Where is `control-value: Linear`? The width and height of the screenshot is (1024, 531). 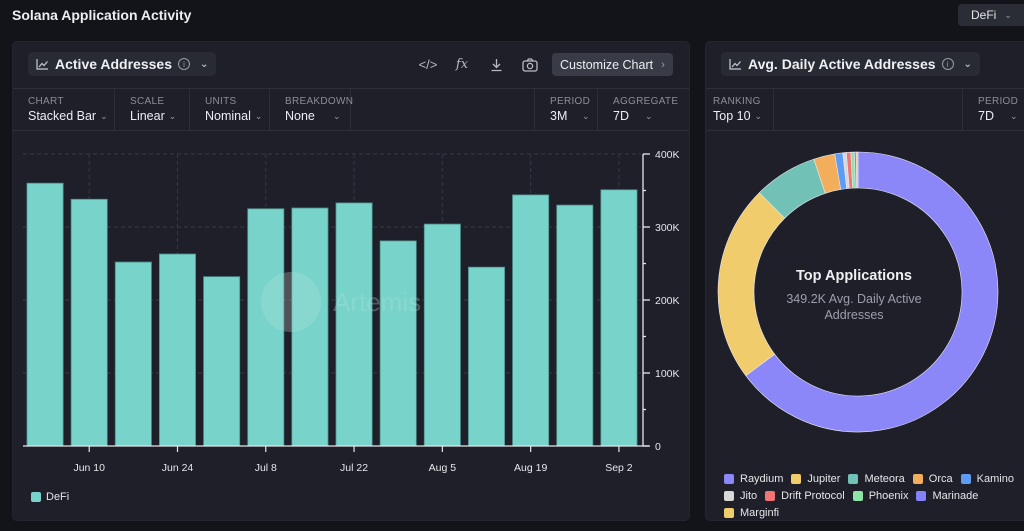 control-value: Linear is located at coordinates (147, 116).